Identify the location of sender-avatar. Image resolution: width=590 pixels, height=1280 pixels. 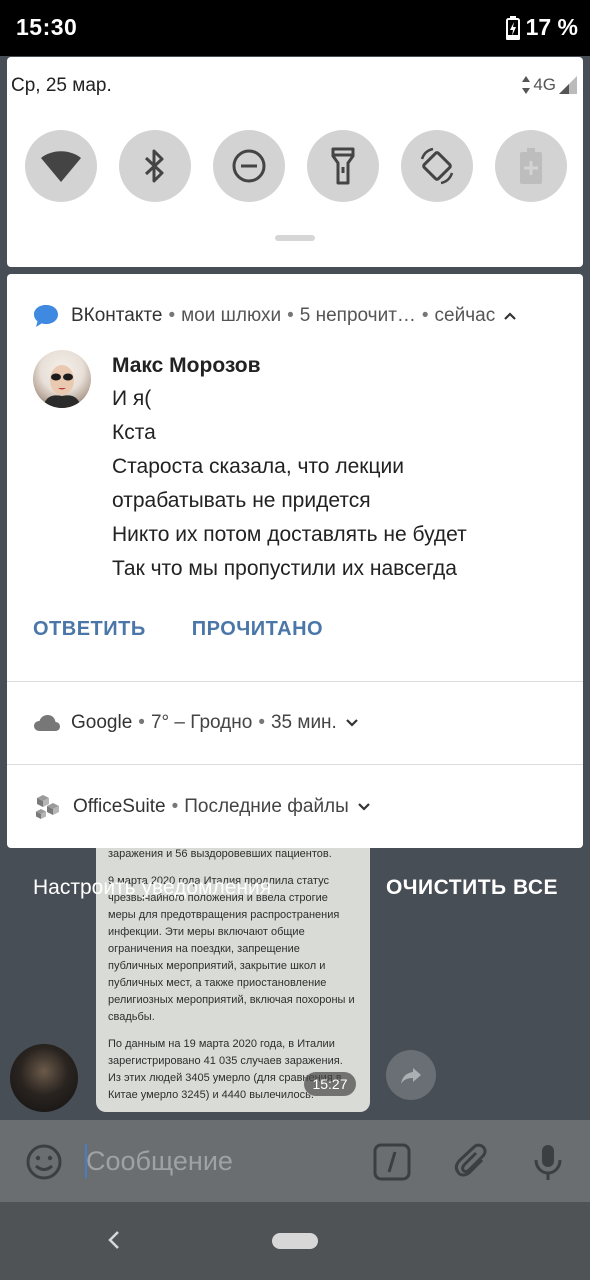
(62, 379).